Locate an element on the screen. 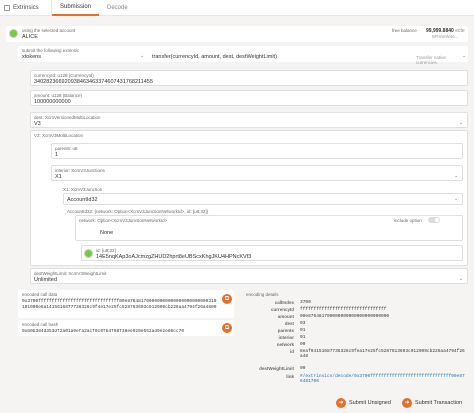 Image resolution: width=474 pixels, height=413 pixels. parents-value: 1 is located at coordinates (56, 155).